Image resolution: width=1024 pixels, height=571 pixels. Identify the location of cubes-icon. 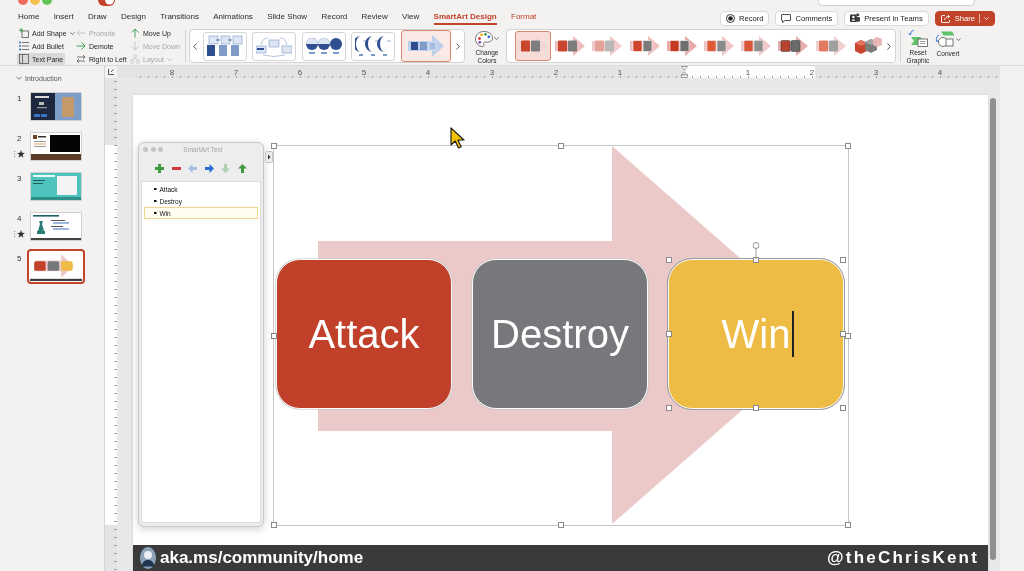
(867, 46).